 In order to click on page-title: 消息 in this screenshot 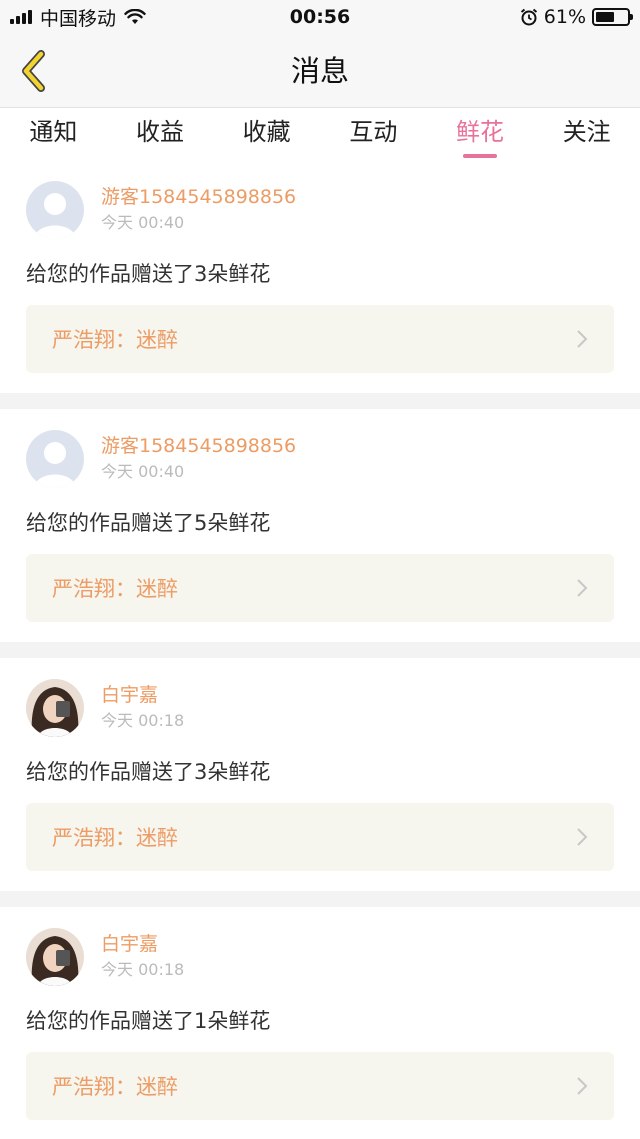, I will do `click(319, 71)`.